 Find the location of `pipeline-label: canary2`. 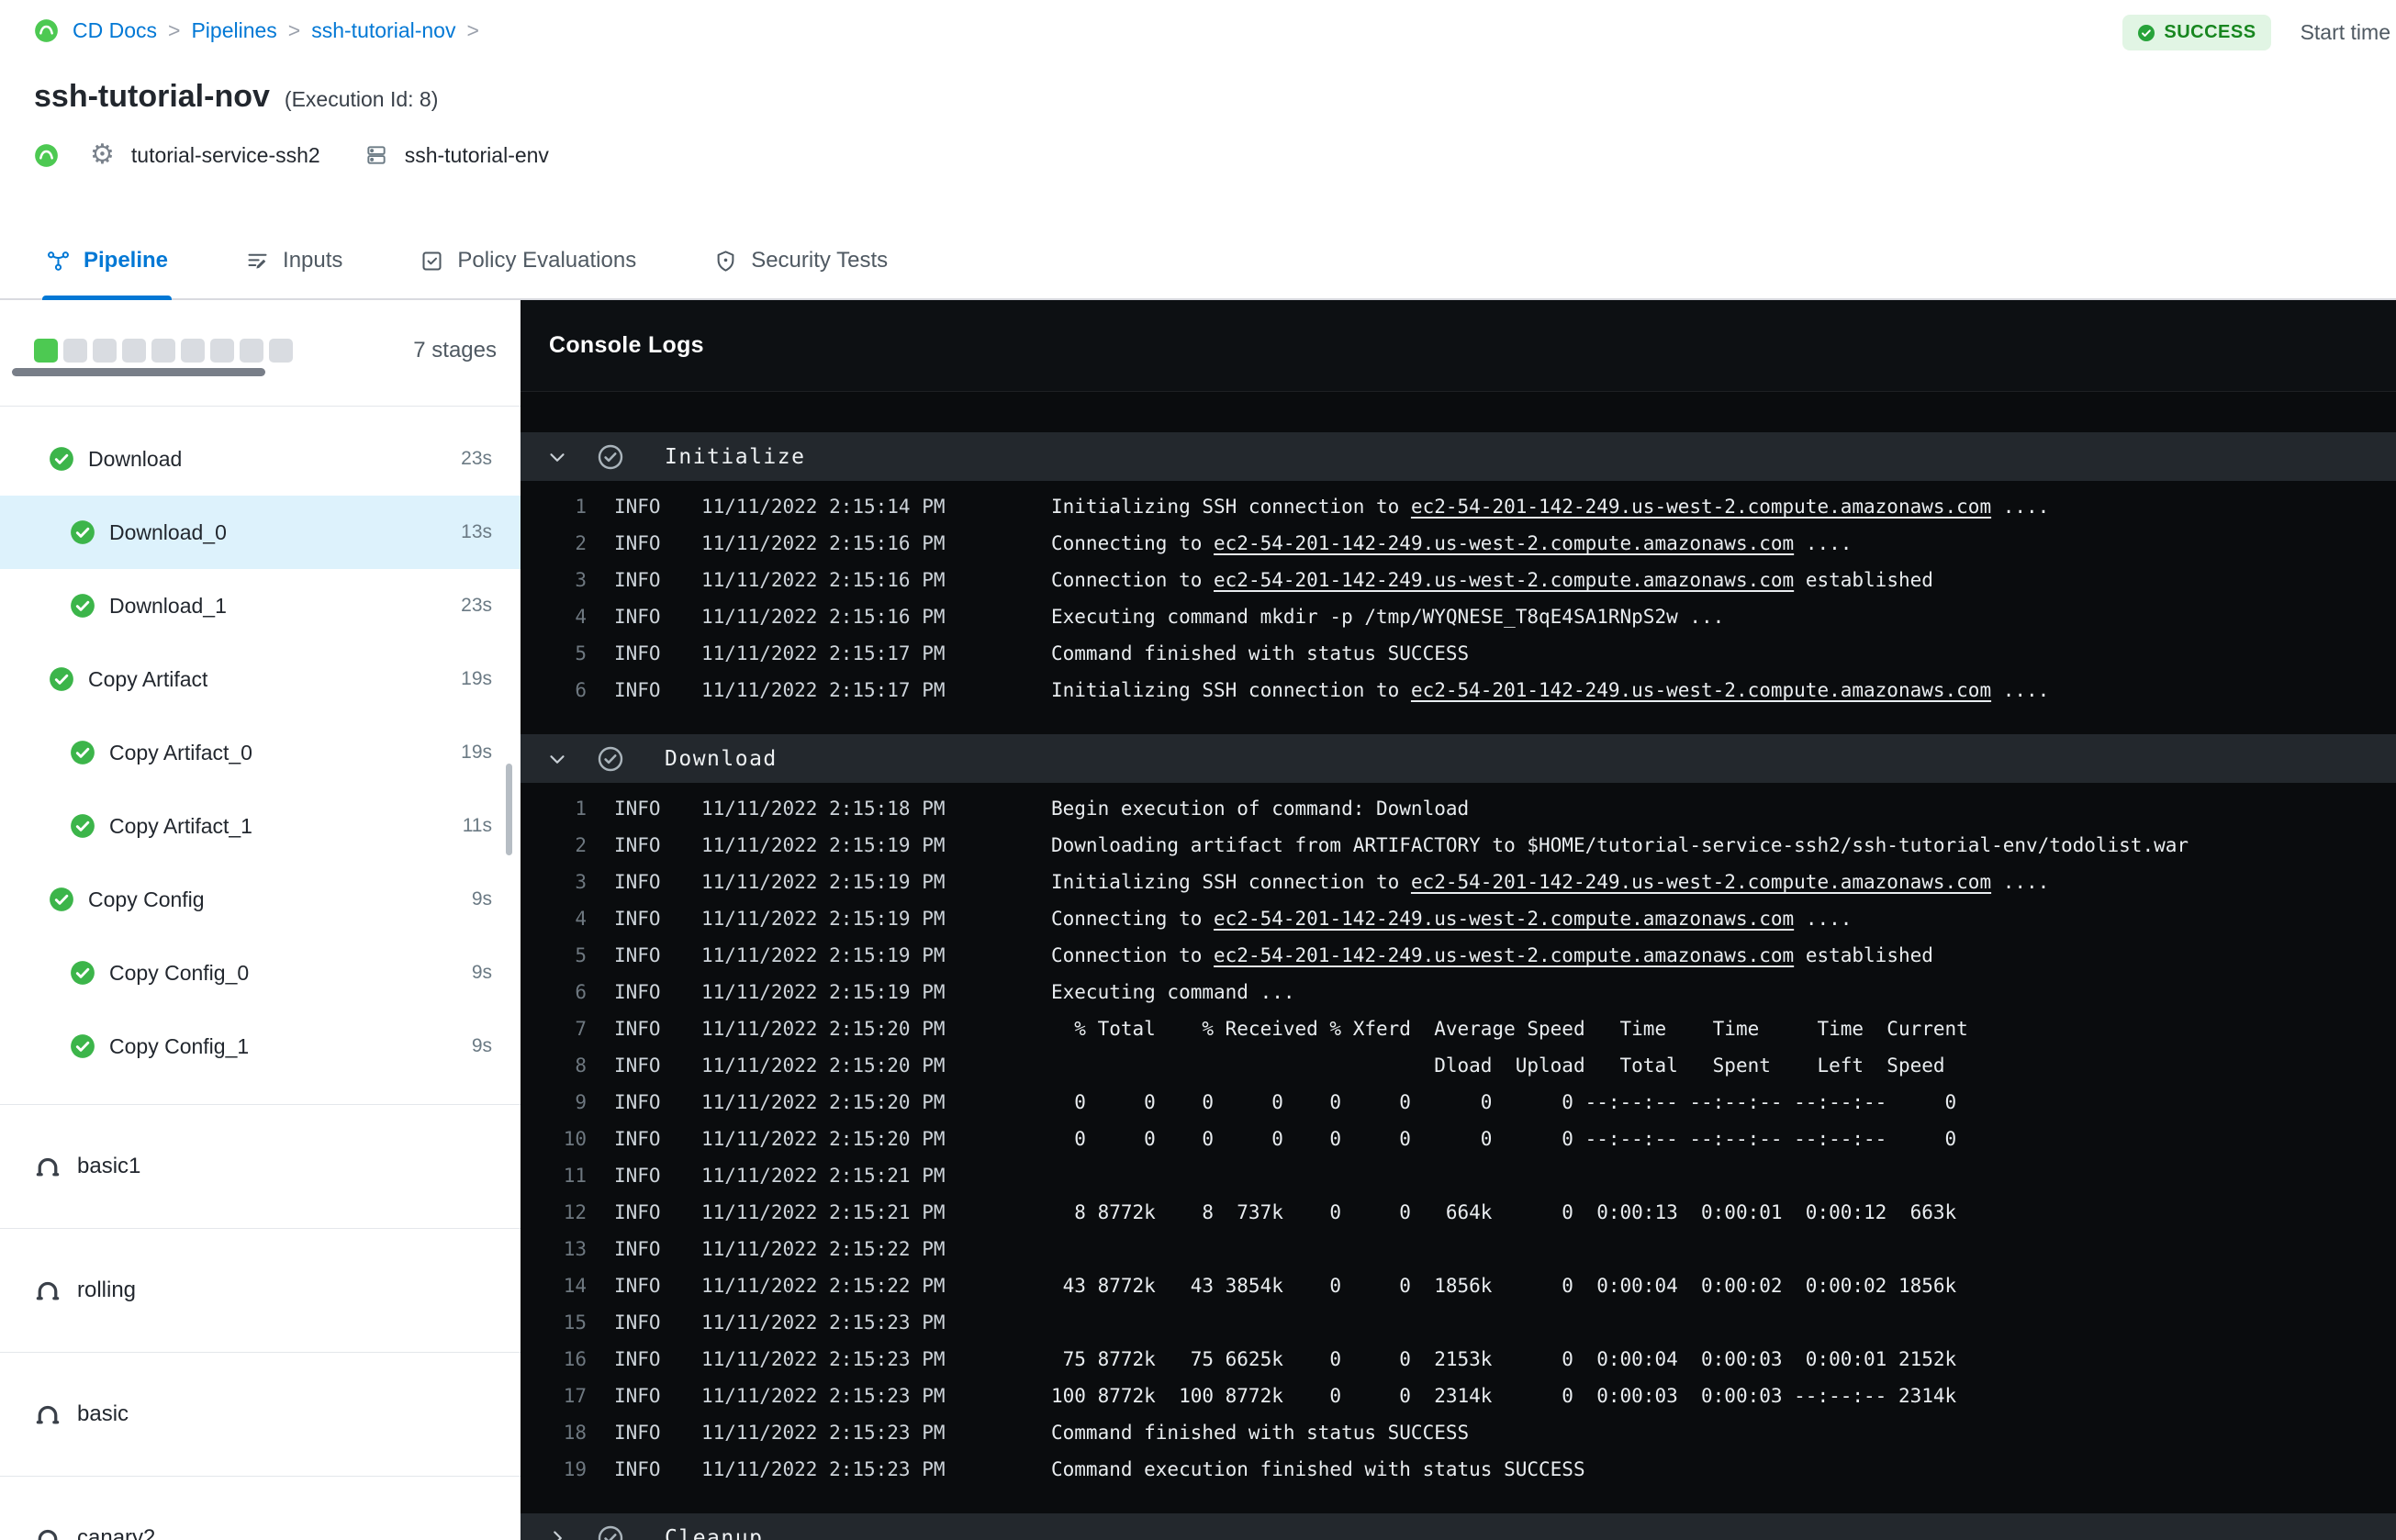

pipeline-label: canary2 is located at coordinates (117, 1532).